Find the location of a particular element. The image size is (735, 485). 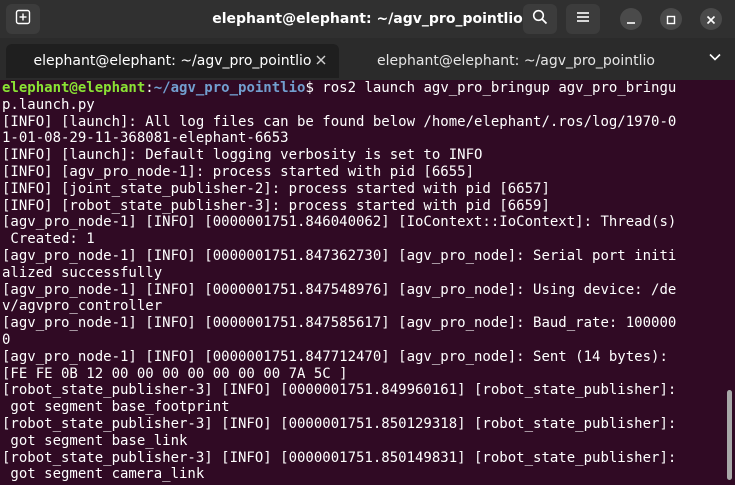

prompt-path: ~/agv_pro_pointlio is located at coordinates (229, 88).